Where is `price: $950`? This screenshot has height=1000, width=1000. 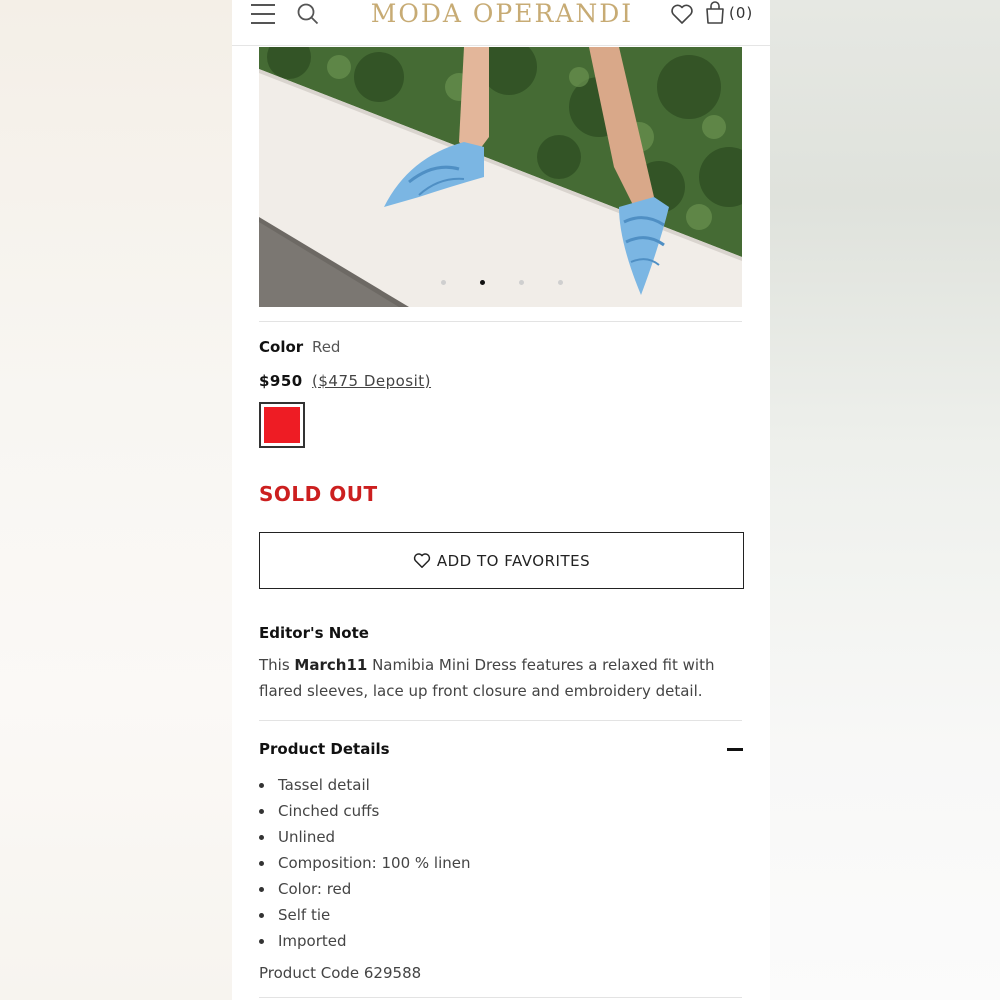 price: $950 is located at coordinates (281, 381).